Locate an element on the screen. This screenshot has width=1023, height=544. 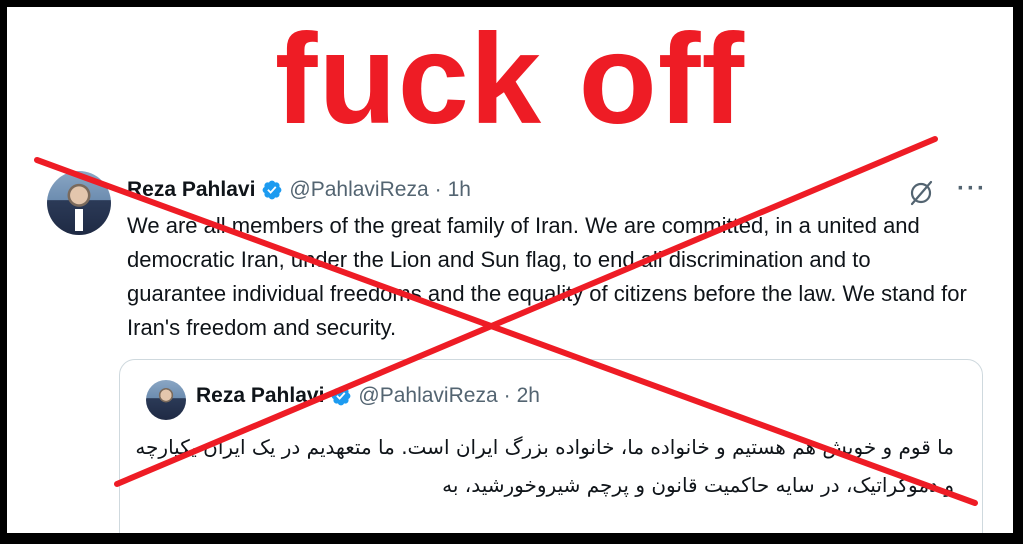
quoted-tweet-header: Reza Pahlavi @PahlaviReza · 2h is located at coordinates (368, 396).